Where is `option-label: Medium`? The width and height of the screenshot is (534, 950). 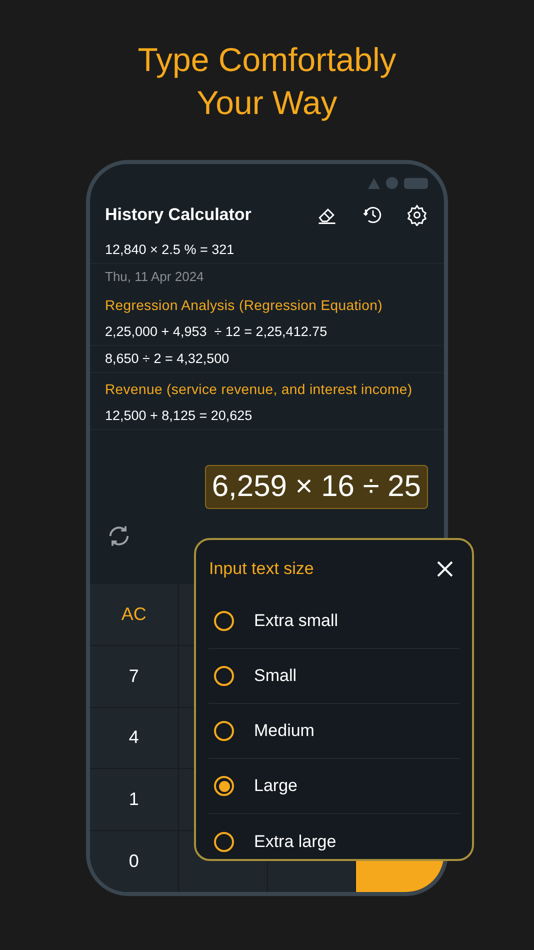 option-label: Medium is located at coordinates (284, 731).